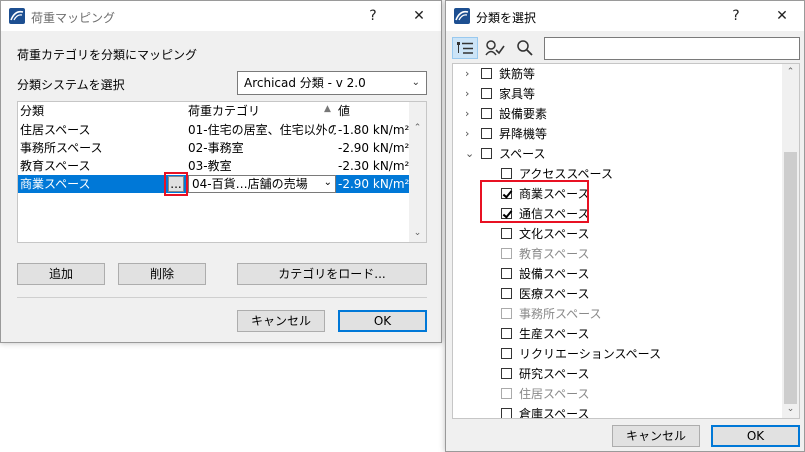 The image size is (805, 452). Describe the element at coordinates (523, 114) in the screenshot. I see `tree-item-label: 設備要素` at that location.